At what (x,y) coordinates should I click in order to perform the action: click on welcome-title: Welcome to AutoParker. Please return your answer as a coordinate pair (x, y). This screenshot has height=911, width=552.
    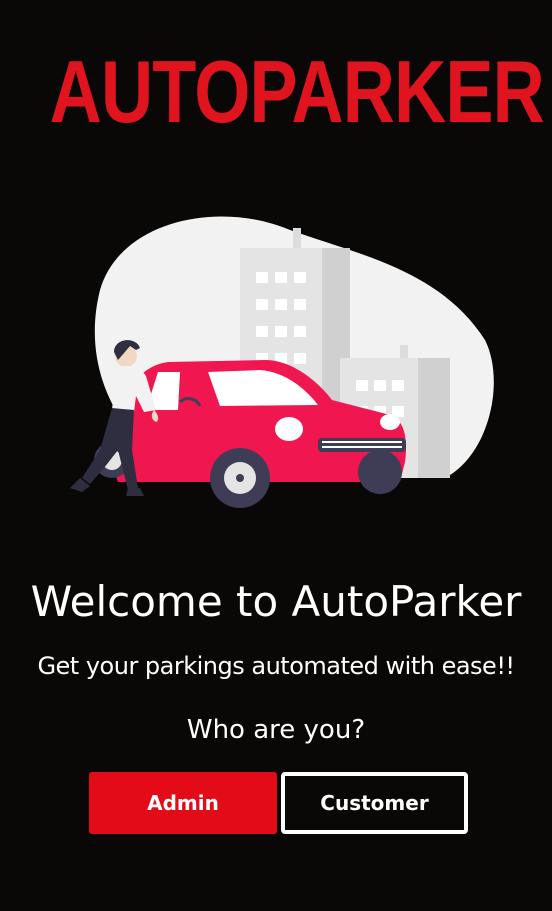
    Looking at the image, I should click on (276, 601).